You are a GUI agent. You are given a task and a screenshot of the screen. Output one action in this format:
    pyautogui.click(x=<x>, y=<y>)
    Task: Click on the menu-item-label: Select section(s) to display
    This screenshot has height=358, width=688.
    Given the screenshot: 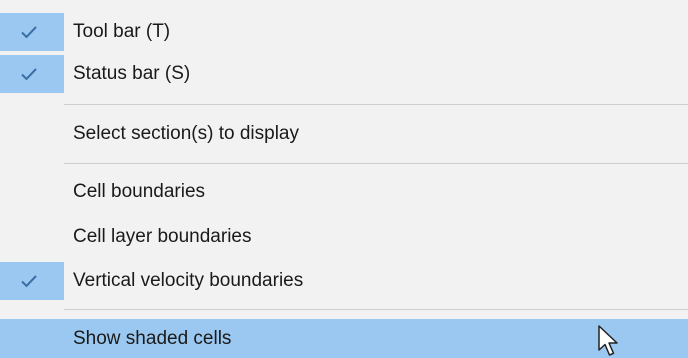 What is the action you would take?
    pyautogui.click(x=186, y=133)
    